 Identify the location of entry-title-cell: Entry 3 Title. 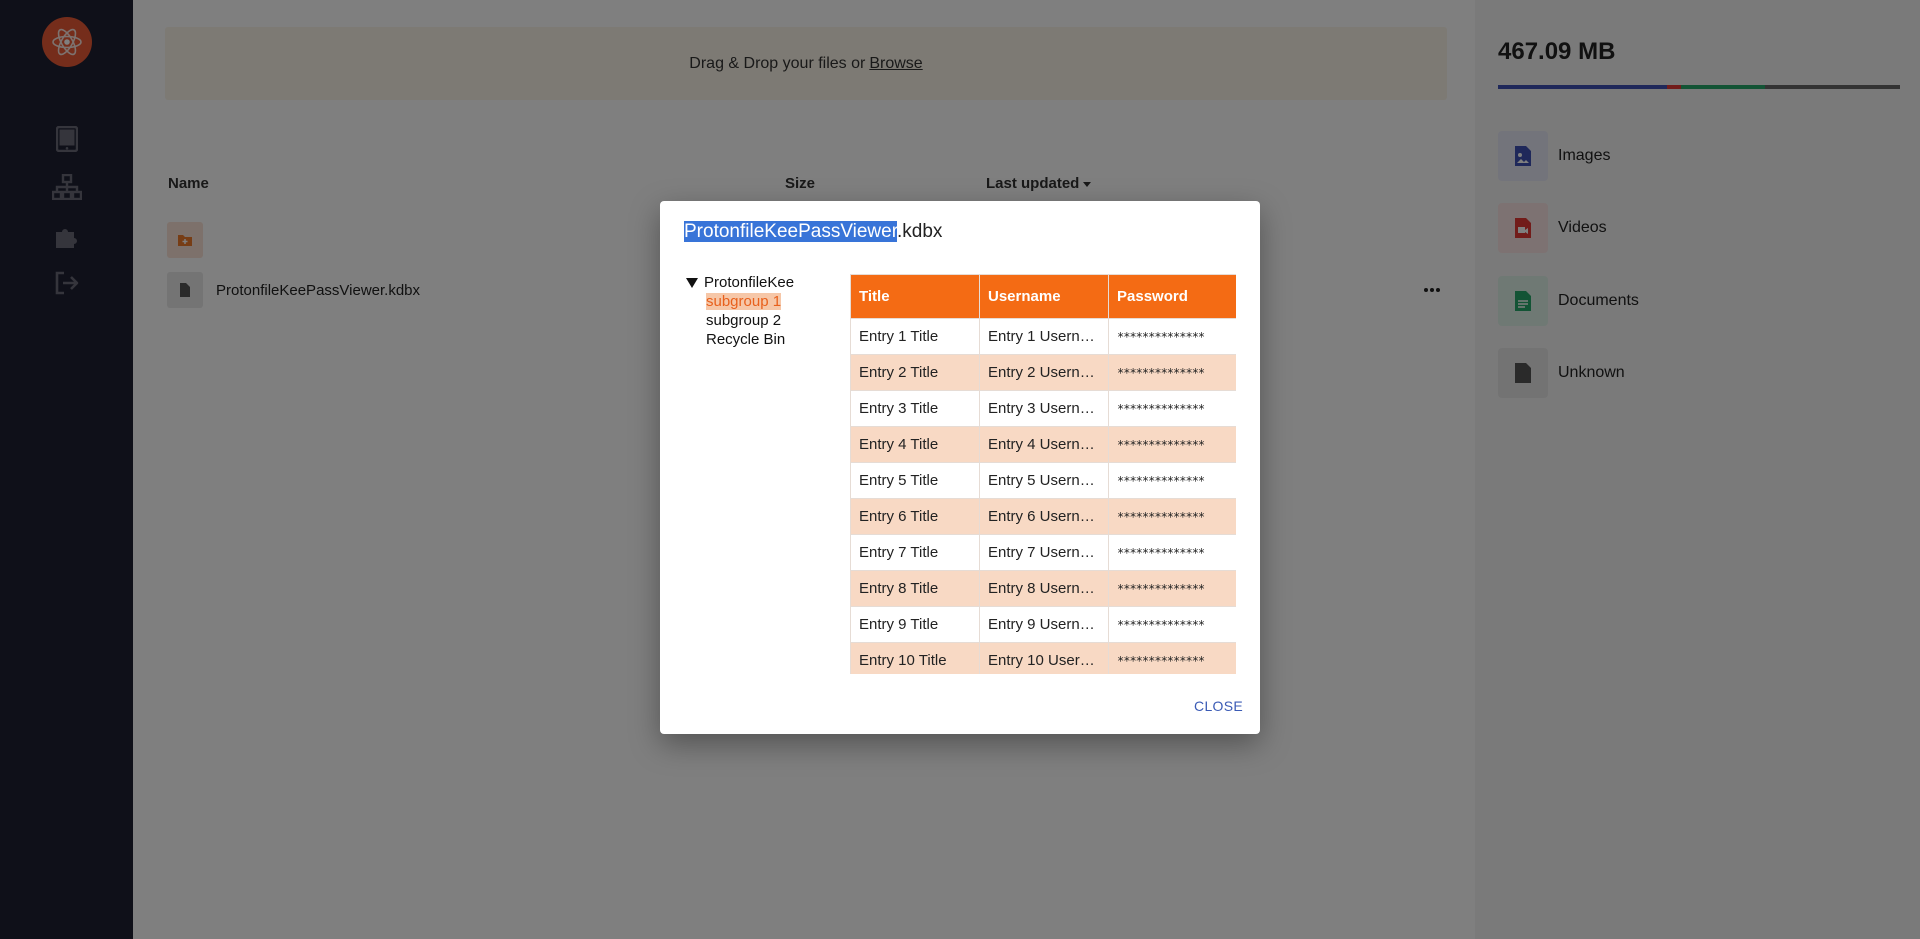
(915, 408).